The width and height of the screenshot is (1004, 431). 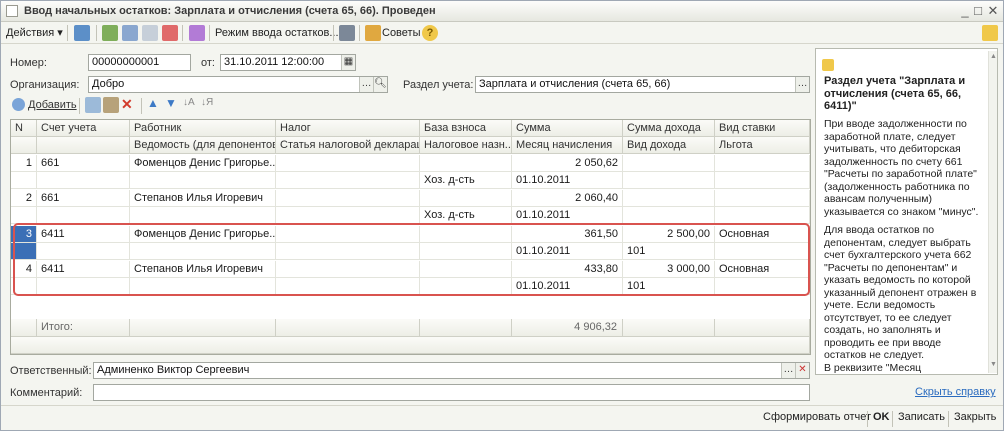 What do you see at coordinates (139, 62) in the screenshot?
I see `number-field: 00000000001` at bounding box center [139, 62].